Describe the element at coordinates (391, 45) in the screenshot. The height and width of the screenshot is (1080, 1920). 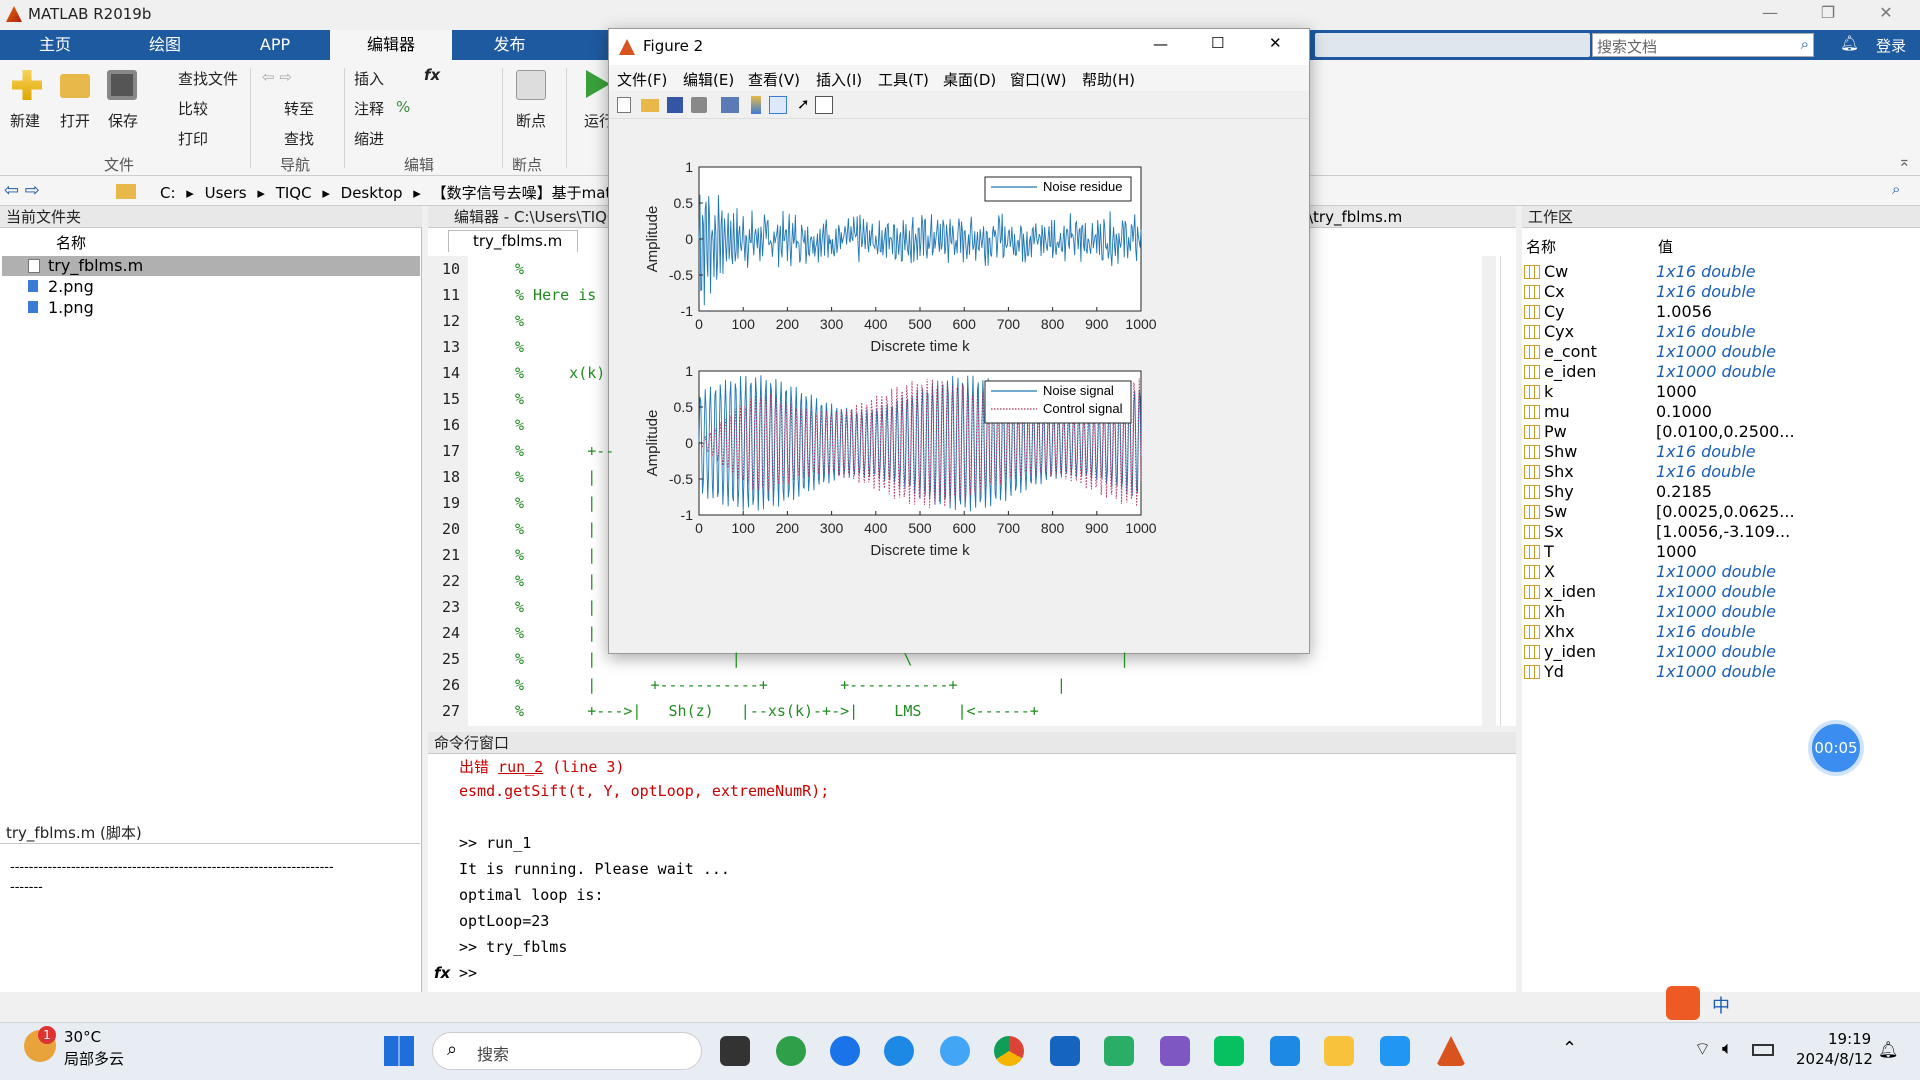
I see `tab-editor: 编辑器` at that location.